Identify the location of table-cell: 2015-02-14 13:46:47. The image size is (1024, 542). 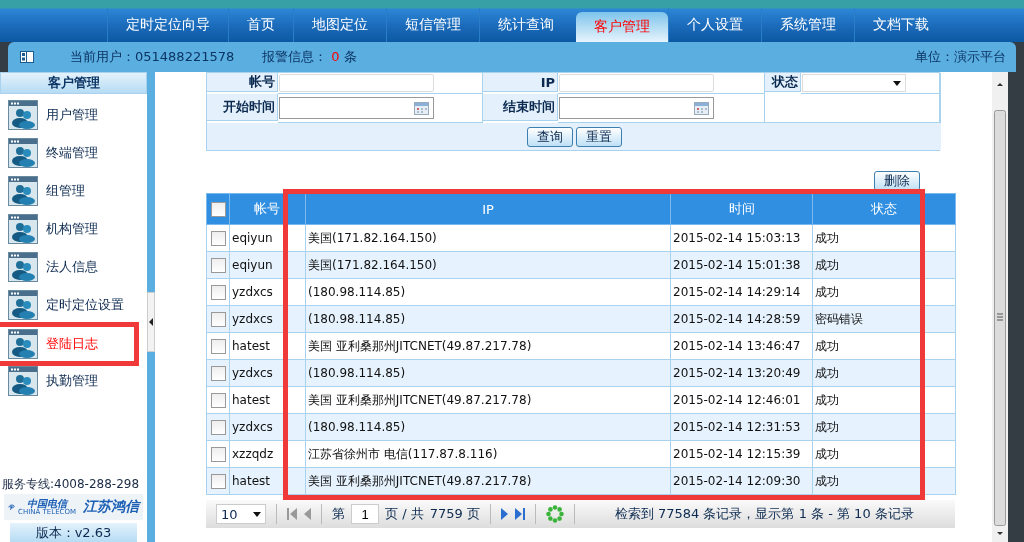
(741, 346).